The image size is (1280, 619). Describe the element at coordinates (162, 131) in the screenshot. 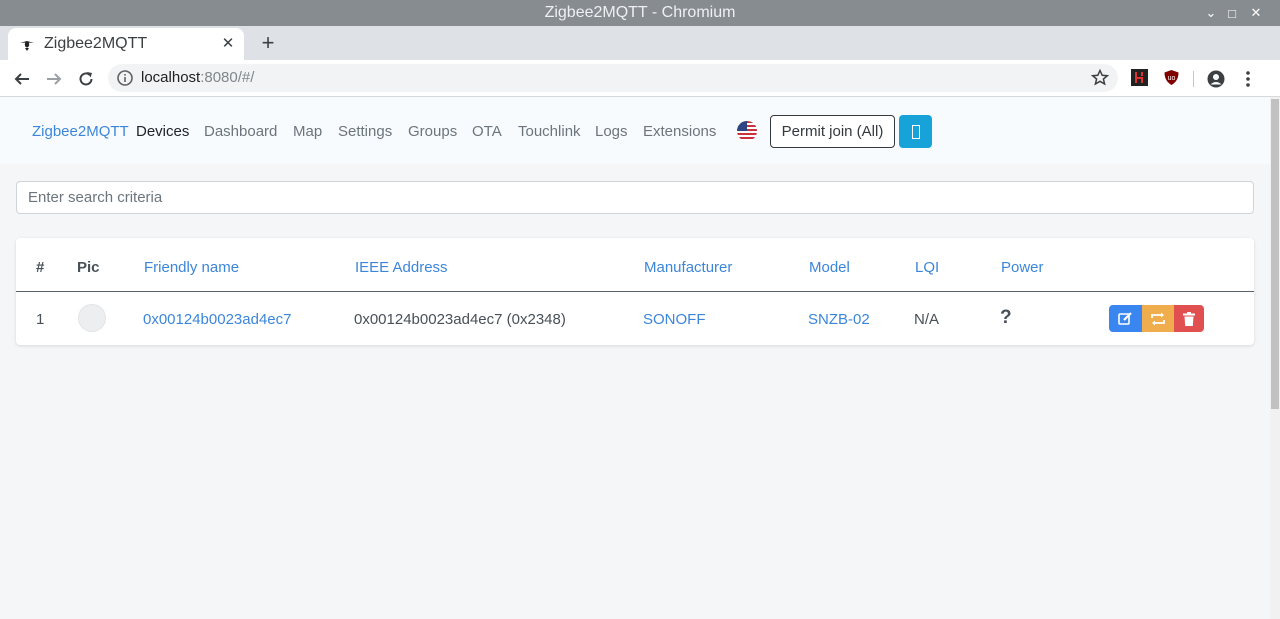

I see `nav-devices: Devices` at that location.